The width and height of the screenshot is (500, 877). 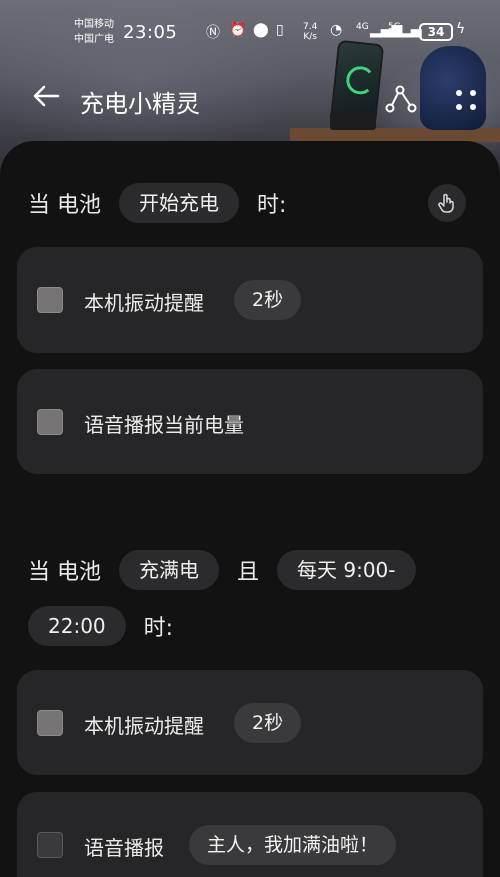 I want to click on rule1-vibrate-checkbox, so click(x=50, y=300).